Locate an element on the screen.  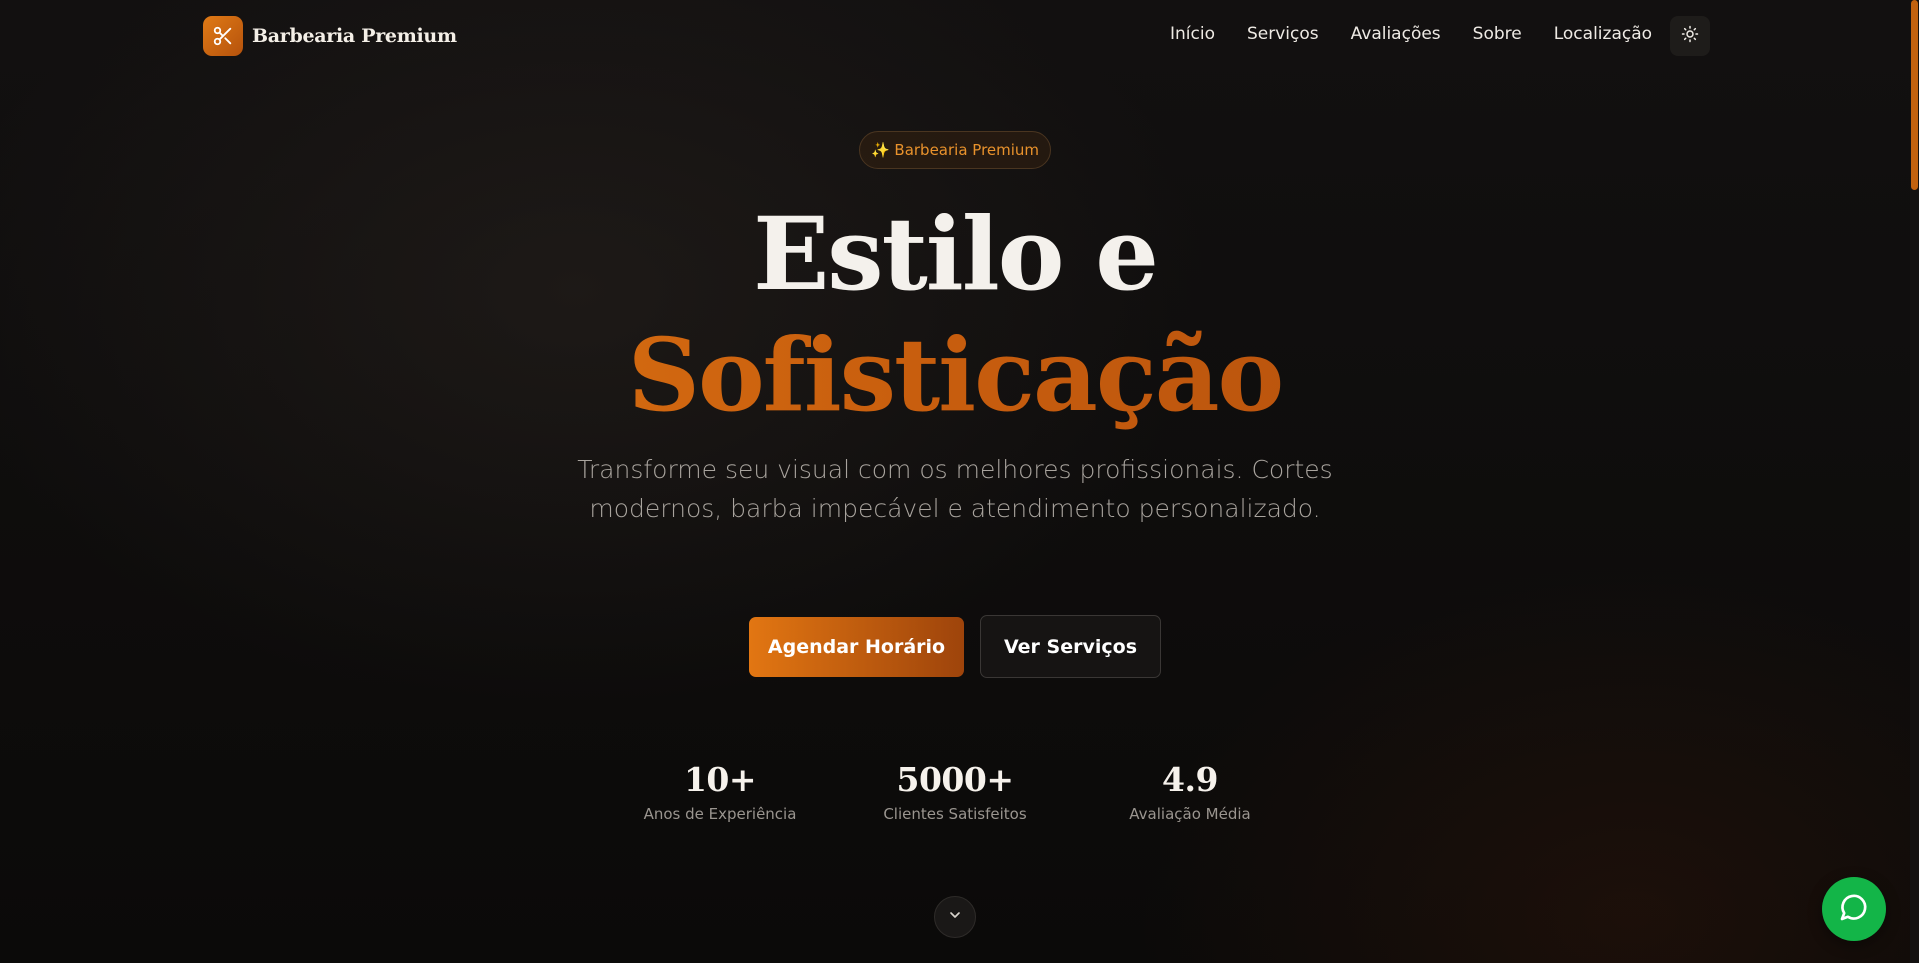
page-scrollbar is located at coordinates (1914, 481).